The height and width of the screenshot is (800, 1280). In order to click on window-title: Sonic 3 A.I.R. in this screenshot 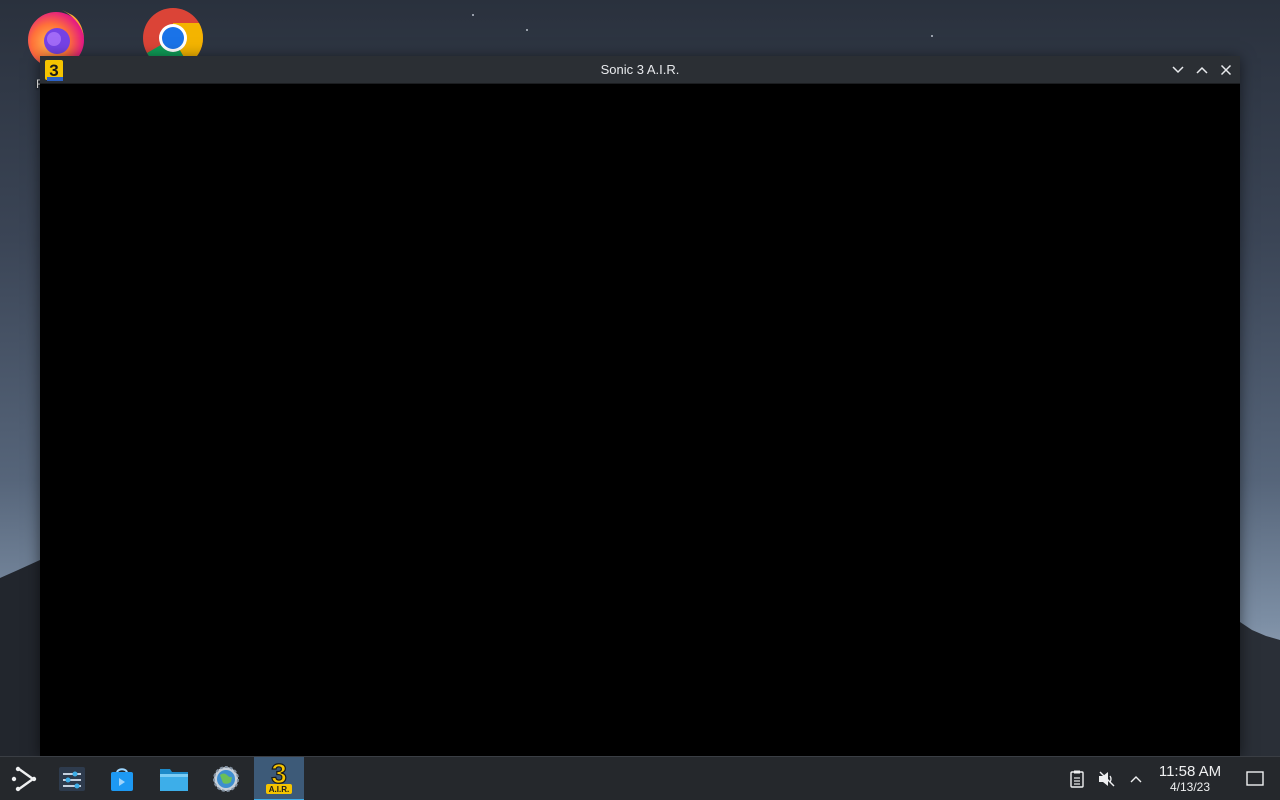, I will do `click(640, 69)`.